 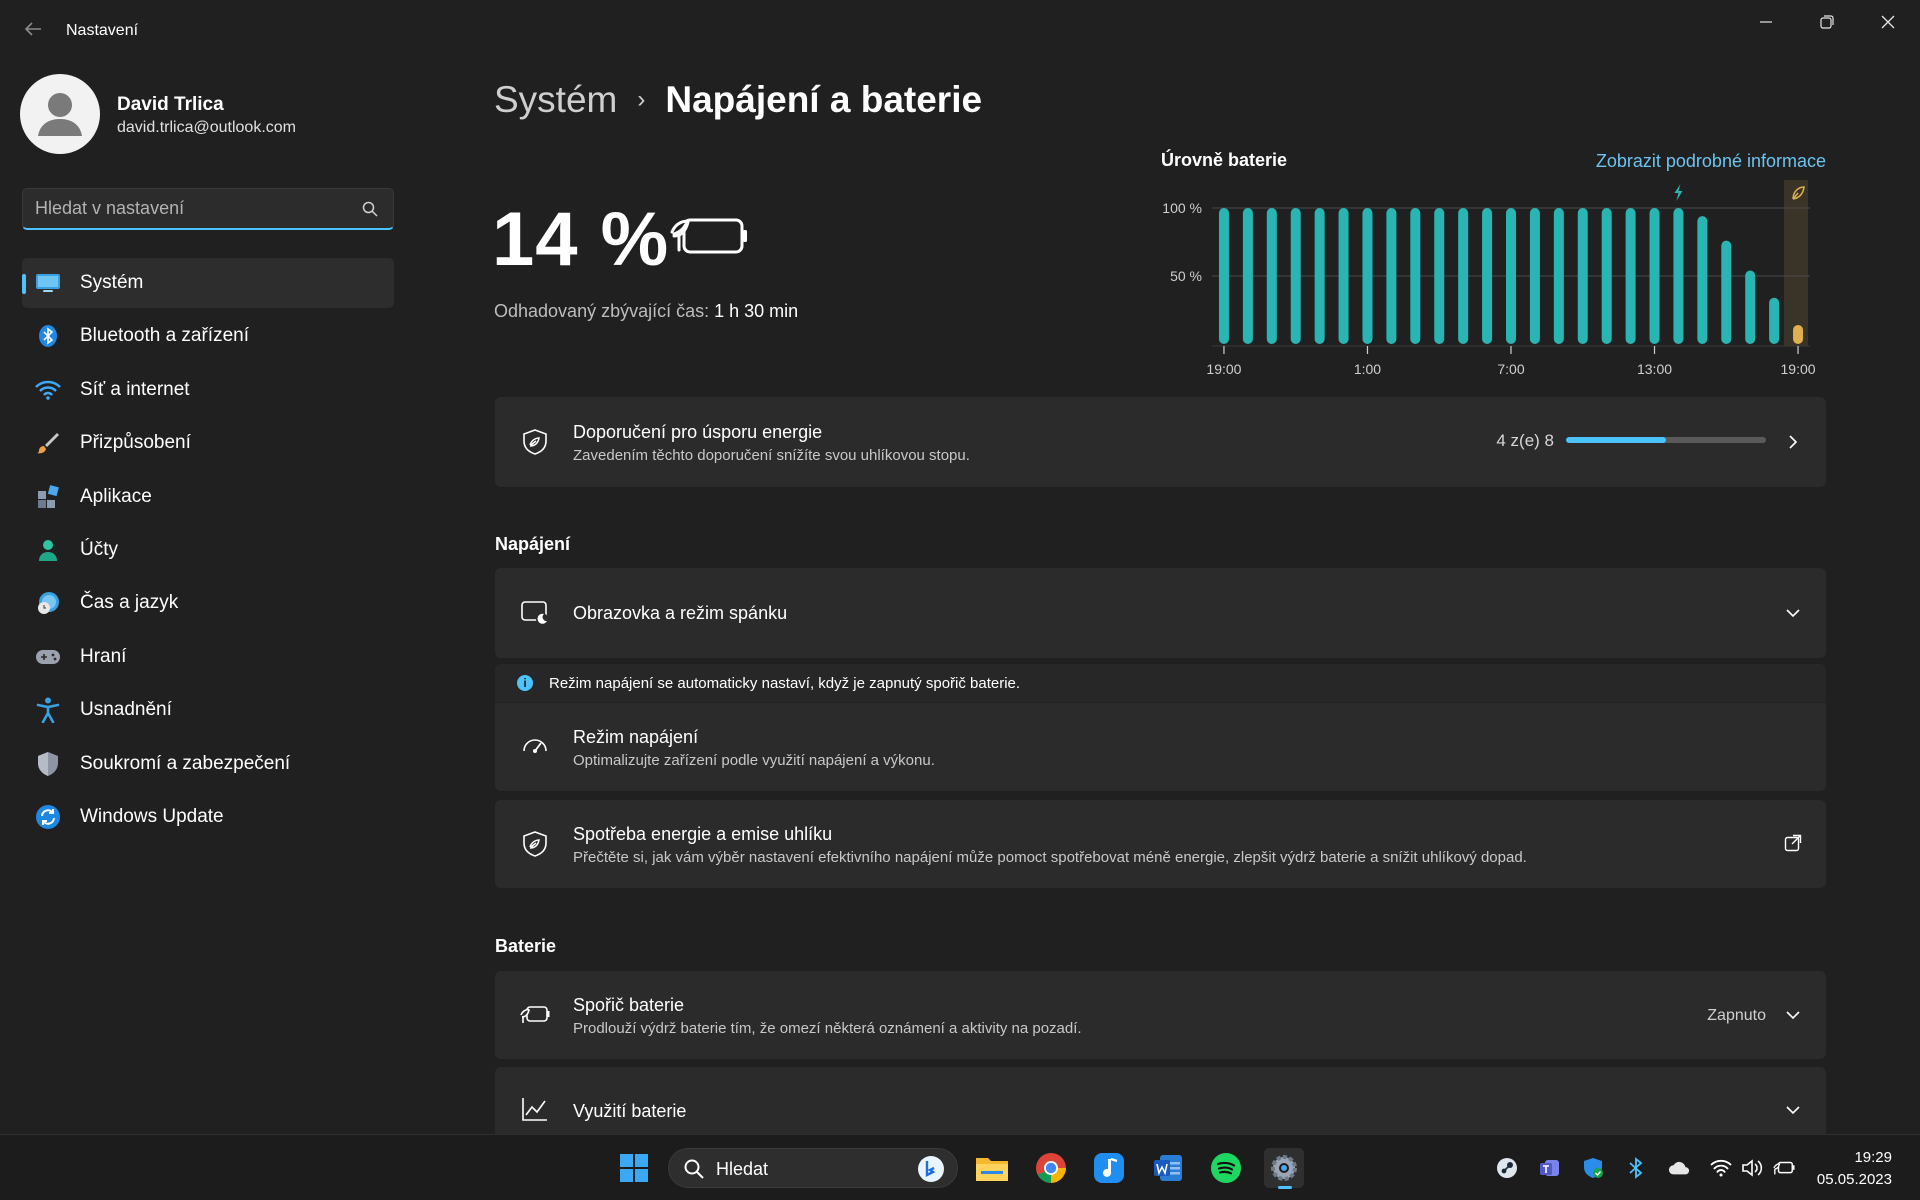 I want to click on sidebar-item-privacy: Soukromí a zabezpečení, so click(x=208, y=764).